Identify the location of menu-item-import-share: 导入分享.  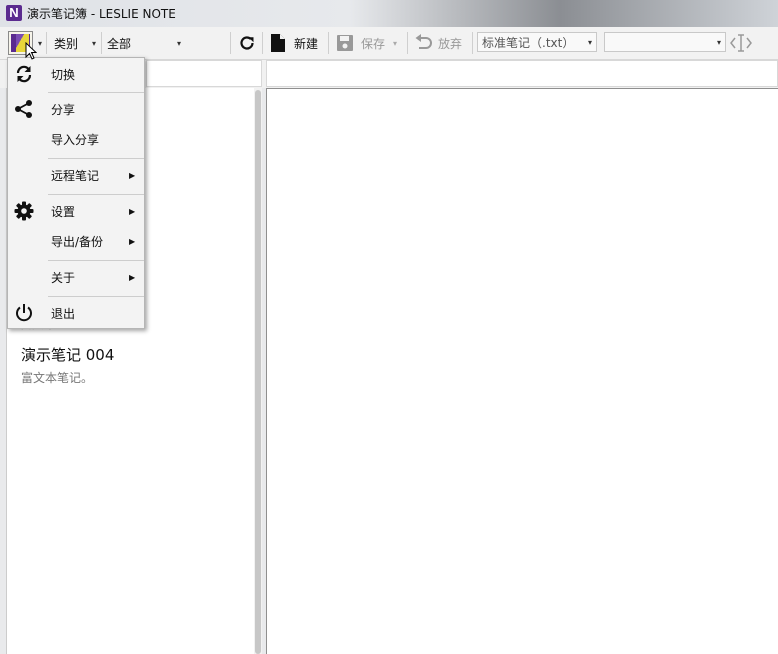
(76, 139).